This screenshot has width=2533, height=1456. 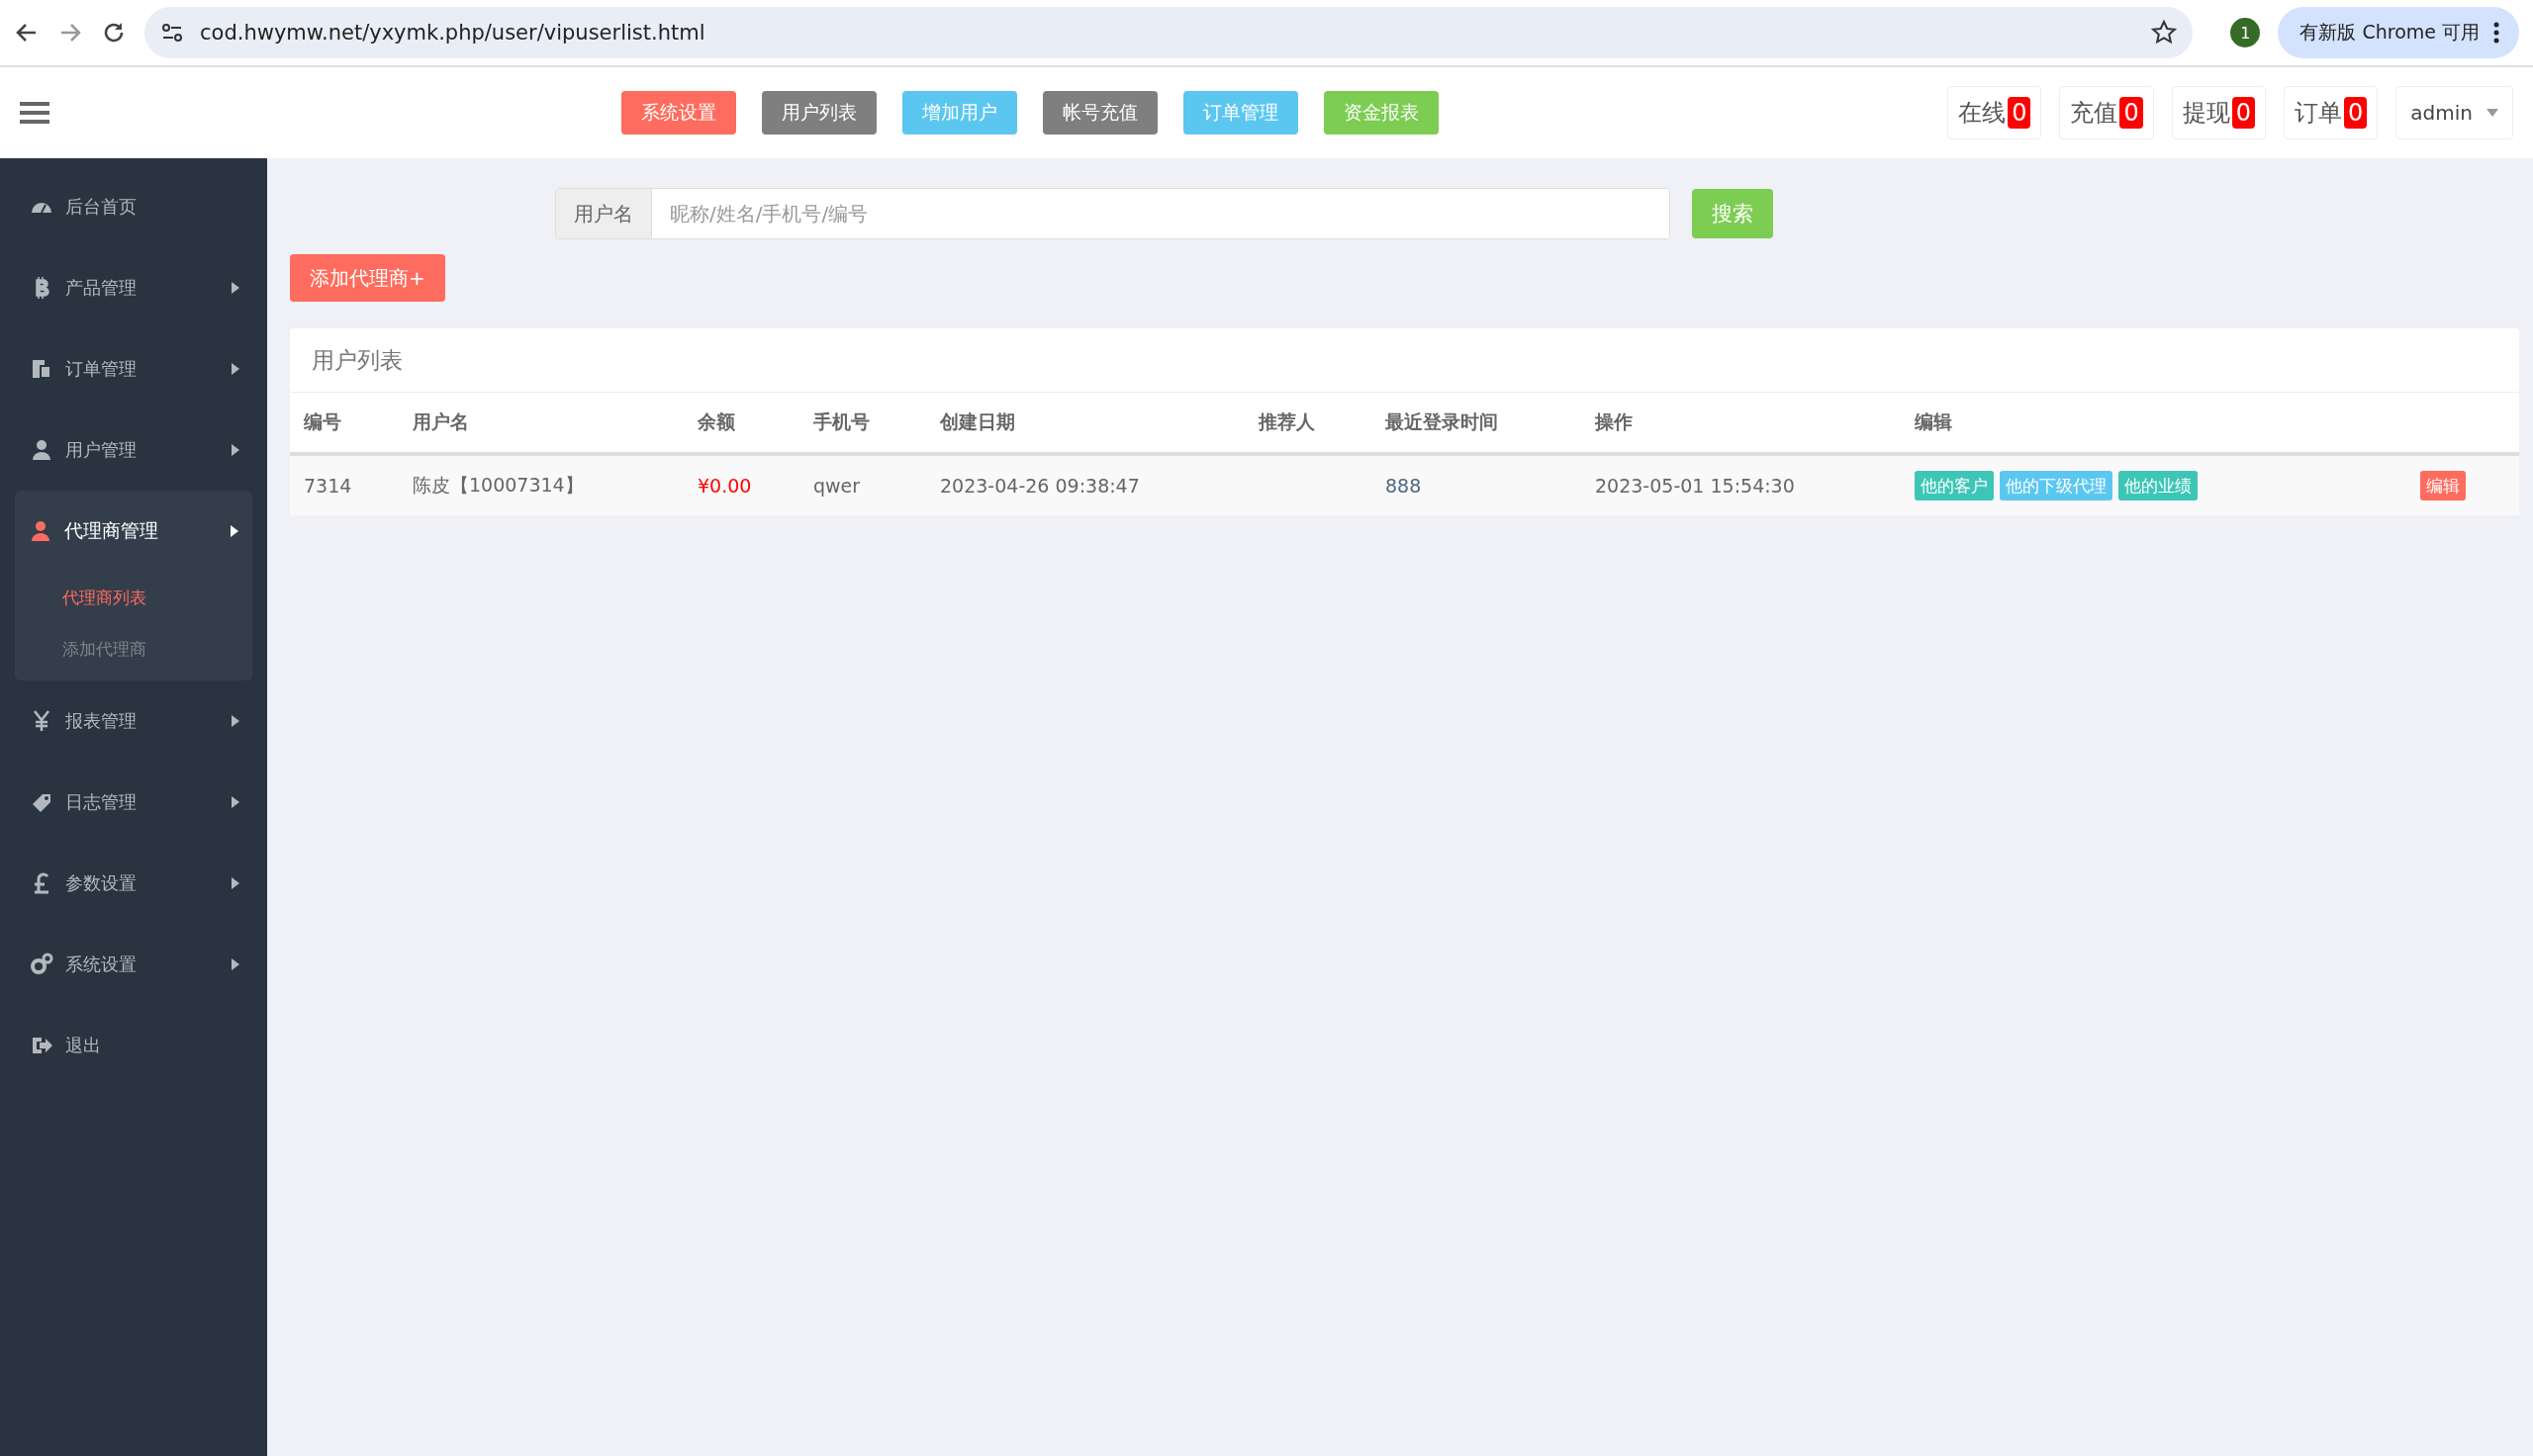 I want to click on site-info-icon, so click(x=172, y=33).